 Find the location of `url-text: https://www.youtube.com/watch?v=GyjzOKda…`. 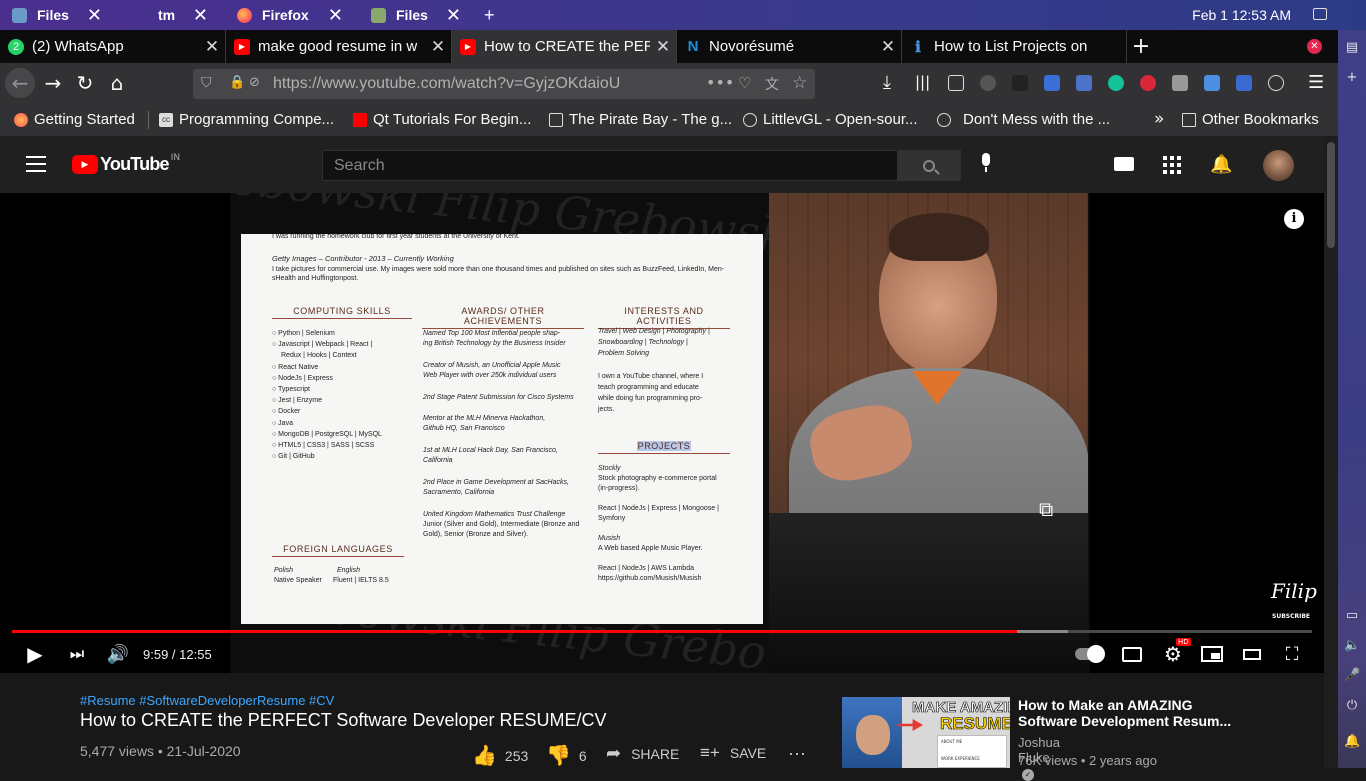

url-text: https://www.youtube.com/watch?v=GyjzOKda… is located at coordinates (446, 84).